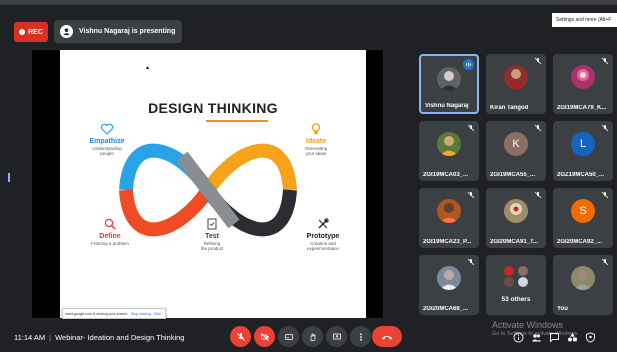 The width and height of the screenshot is (617, 352). I want to click on stage-define-name: Define, so click(110, 236).